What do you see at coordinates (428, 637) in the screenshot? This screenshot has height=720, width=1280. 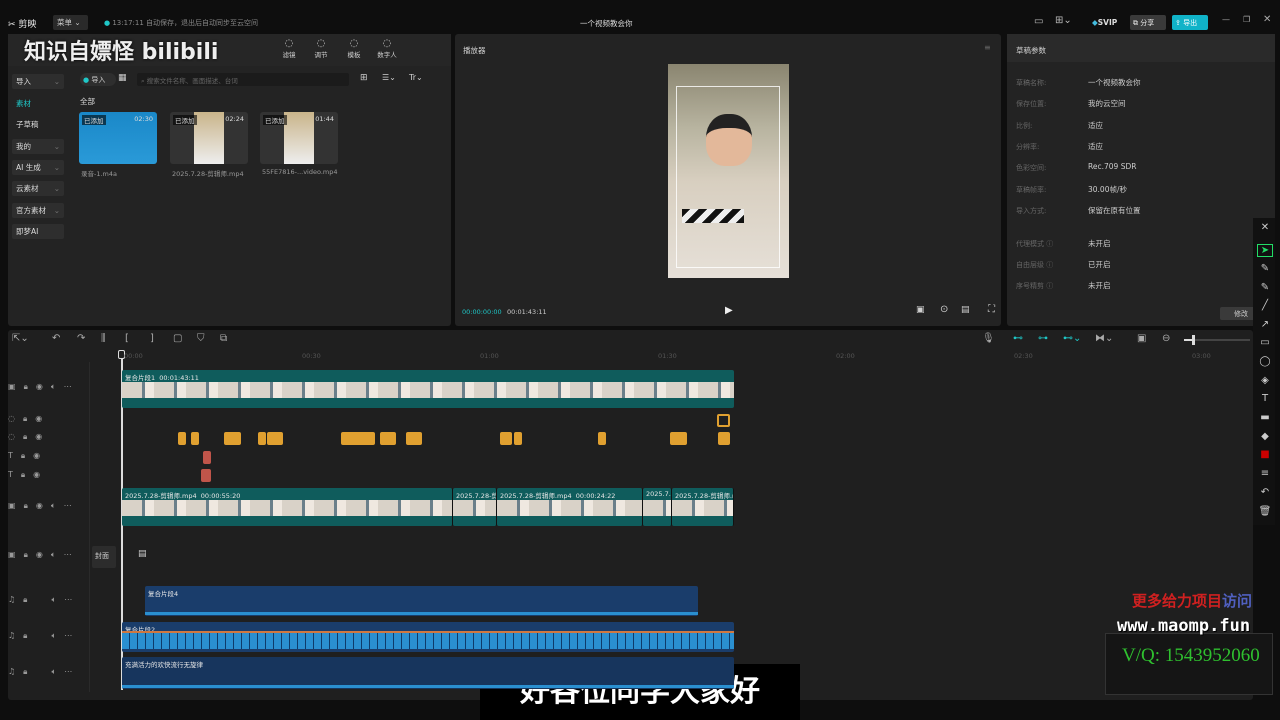 I see `audio-clip: 复合片段2` at bounding box center [428, 637].